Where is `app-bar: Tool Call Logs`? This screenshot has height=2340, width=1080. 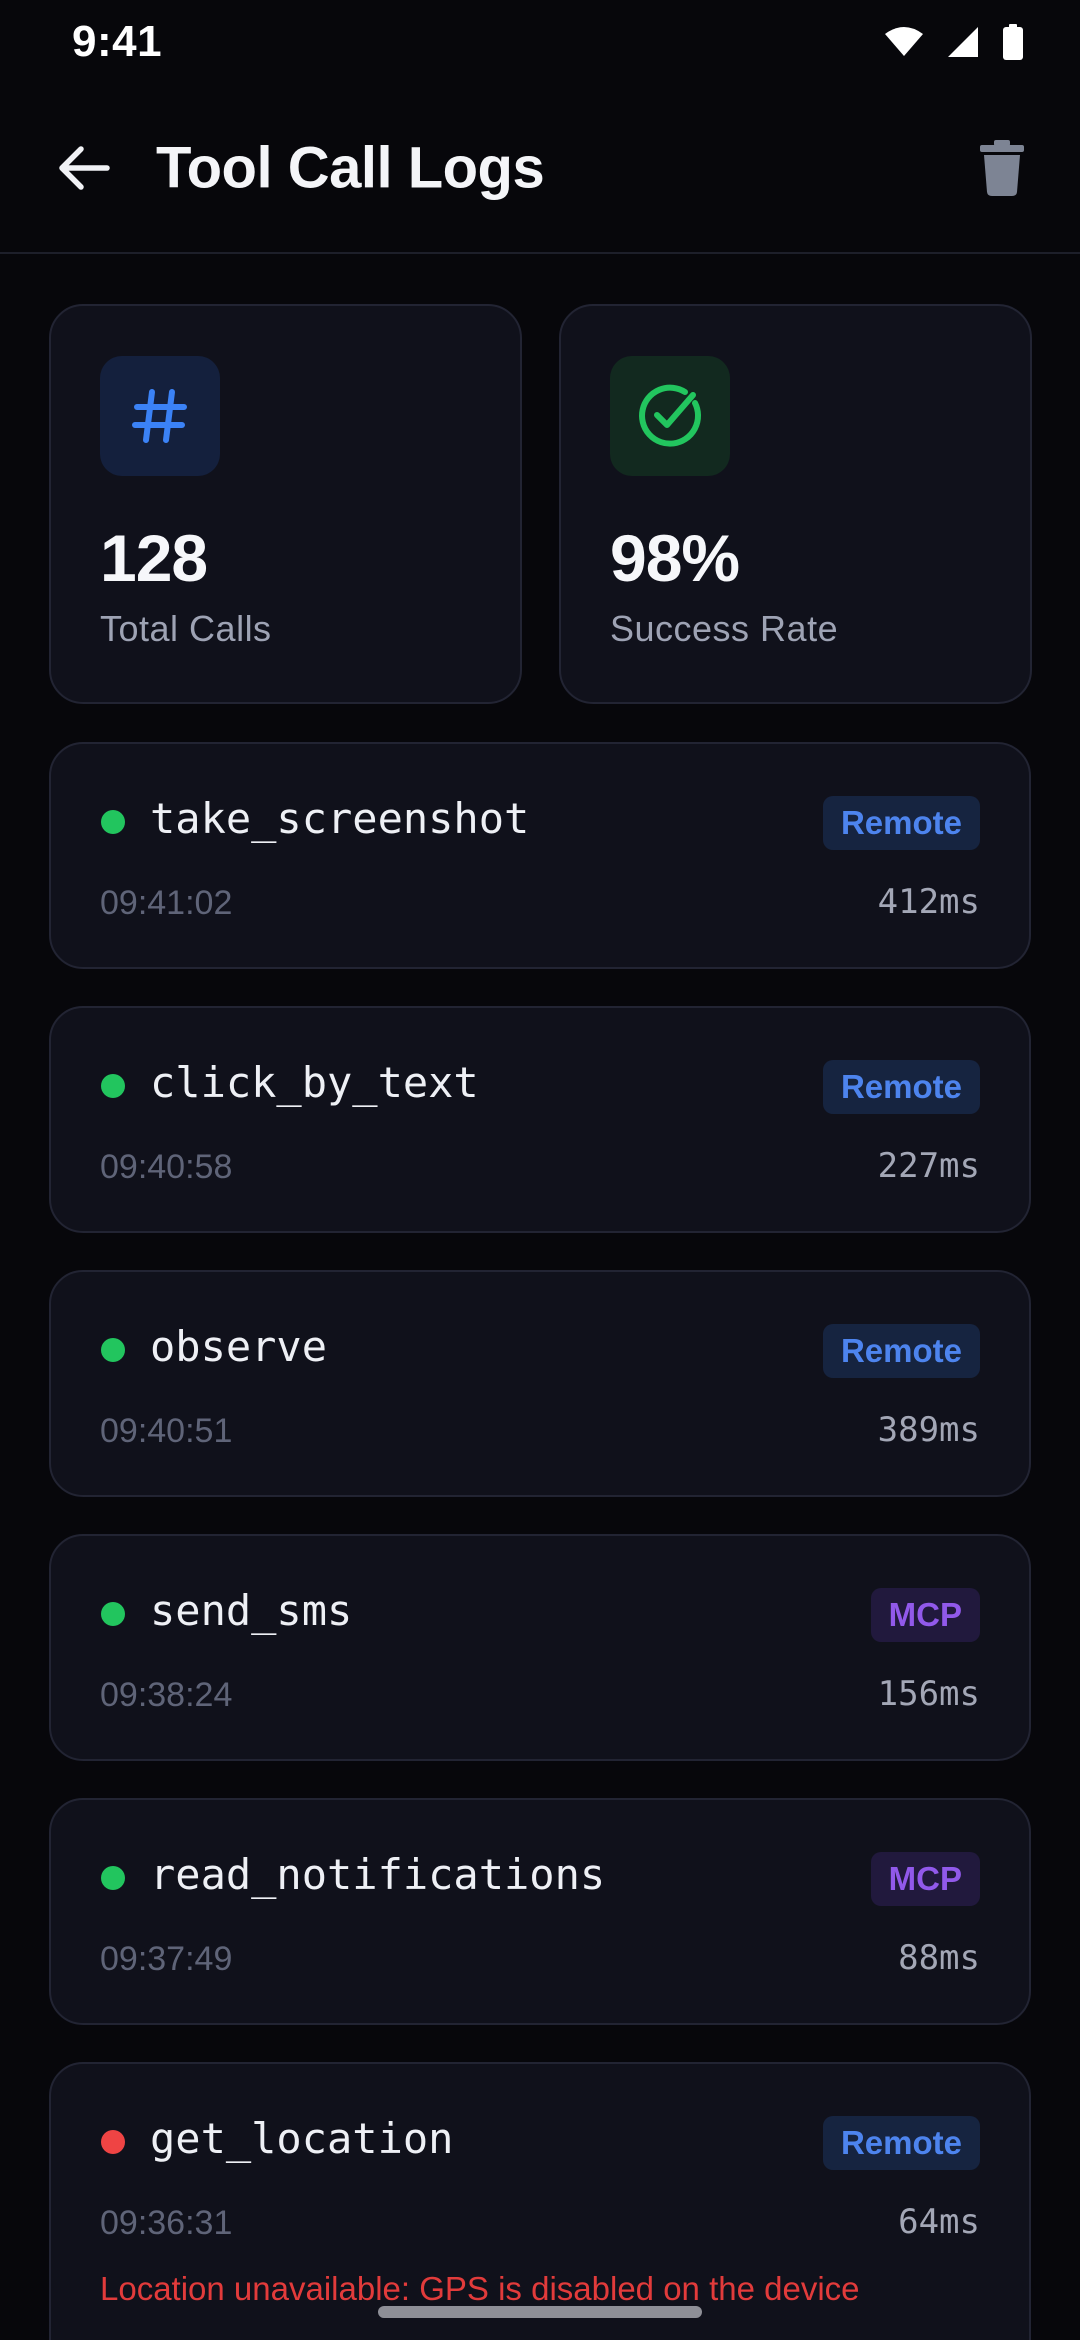
app-bar: Tool Call Logs is located at coordinates (540, 169).